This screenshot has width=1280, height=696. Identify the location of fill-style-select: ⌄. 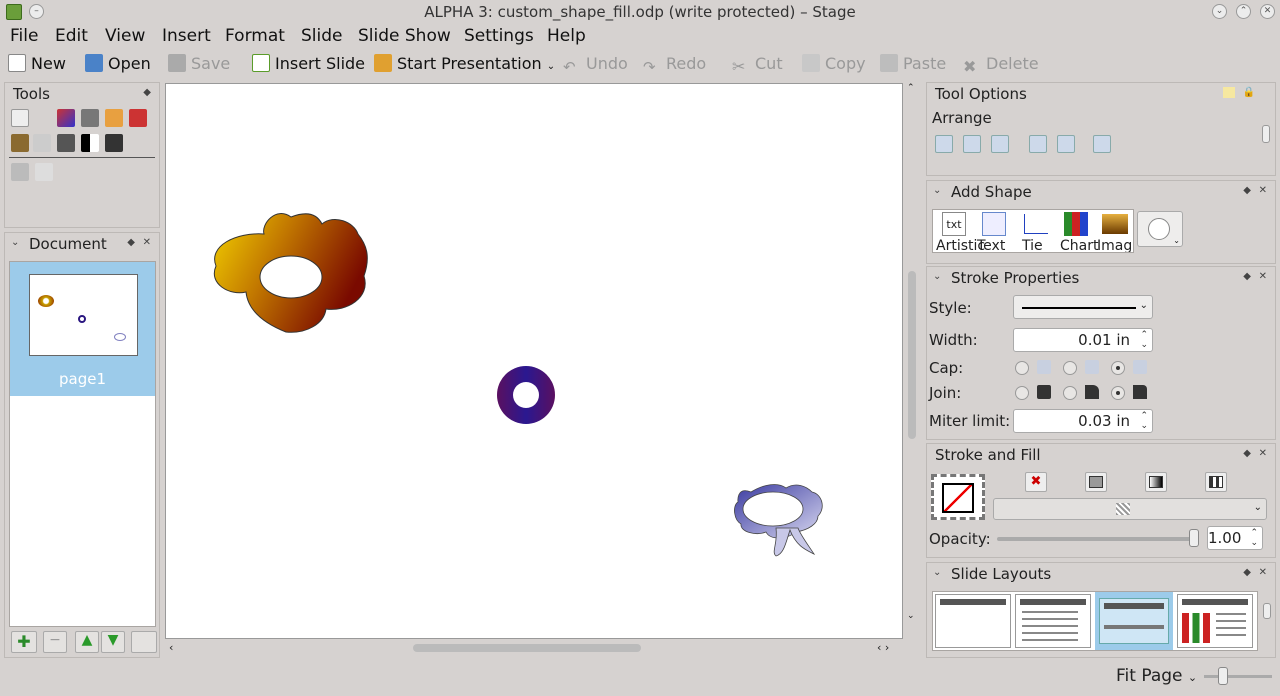
(1130, 509).